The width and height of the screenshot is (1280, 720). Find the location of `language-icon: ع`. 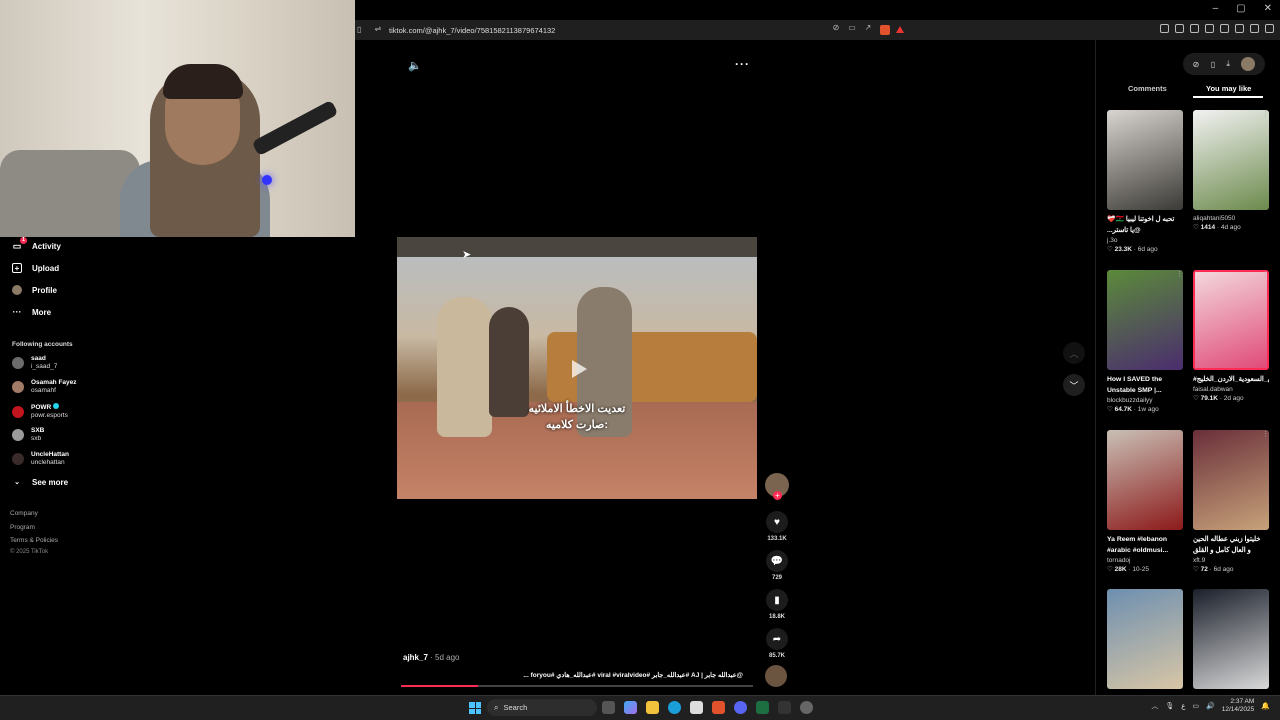

language-icon: ع is located at coordinates (1183, 706).